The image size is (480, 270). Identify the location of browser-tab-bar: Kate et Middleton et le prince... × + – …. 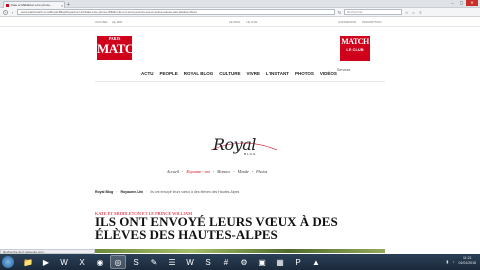
(240, 4).